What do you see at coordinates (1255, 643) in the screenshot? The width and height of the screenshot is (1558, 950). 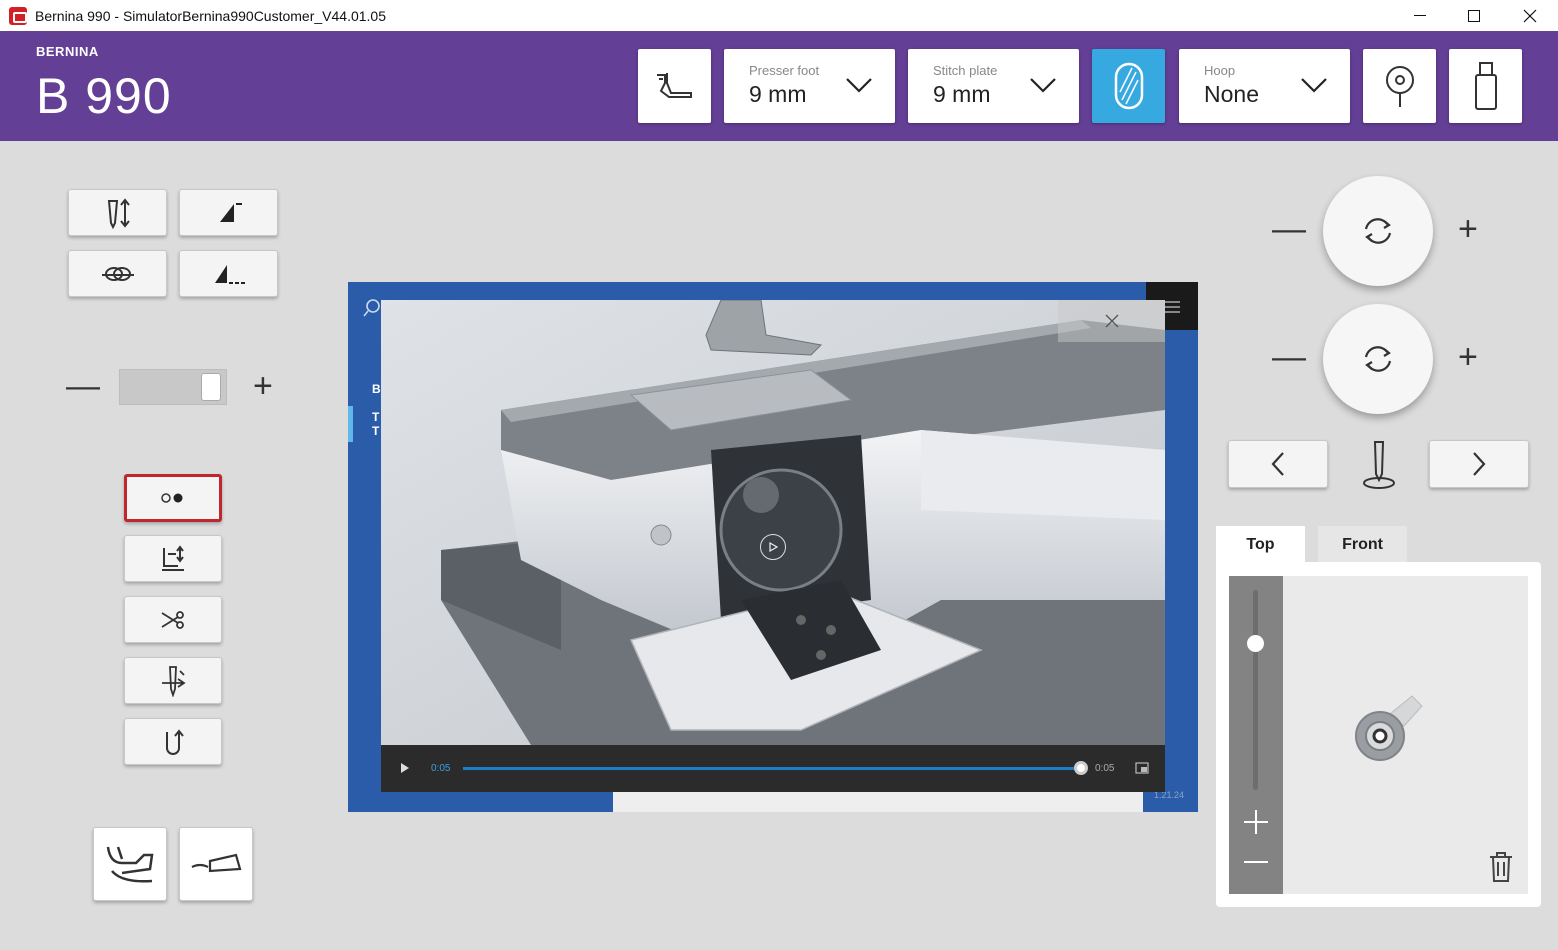 I see `zoom-slider-thumb` at bounding box center [1255, 643].